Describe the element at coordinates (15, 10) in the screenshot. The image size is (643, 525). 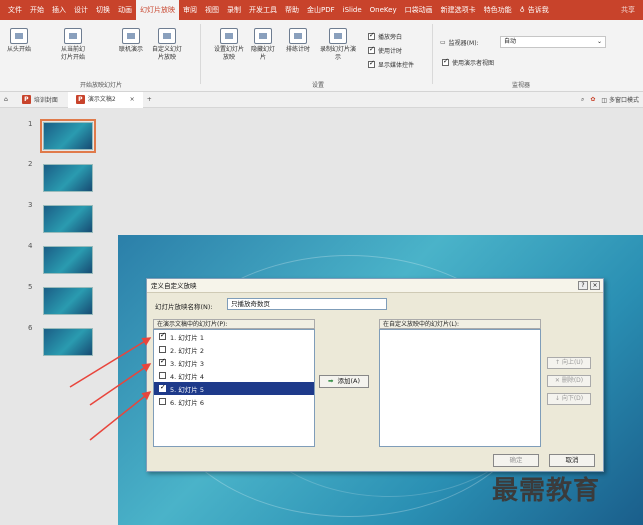
I see `tab-file: 文件` at that location.